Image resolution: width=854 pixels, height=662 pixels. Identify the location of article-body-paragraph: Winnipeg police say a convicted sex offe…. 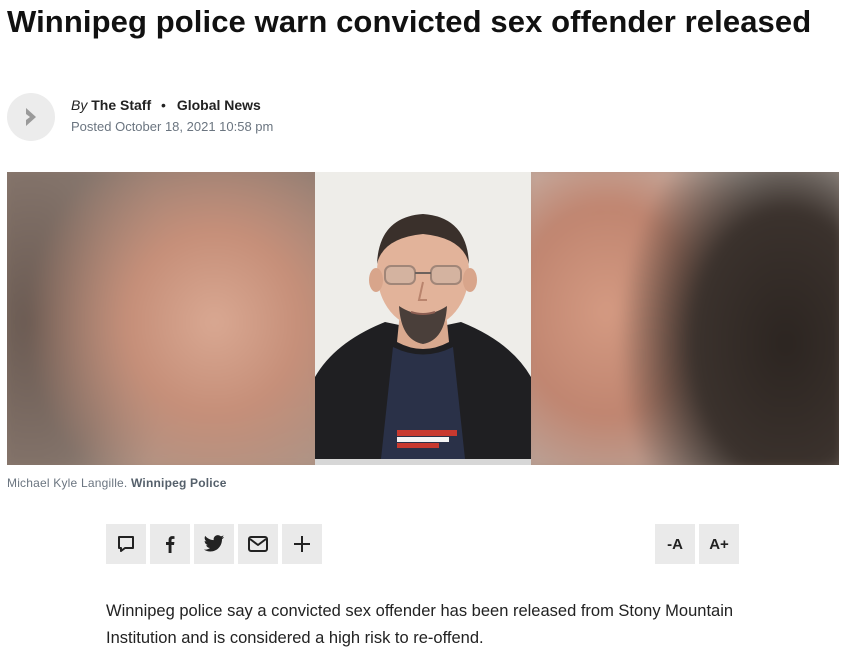
(420, 624).